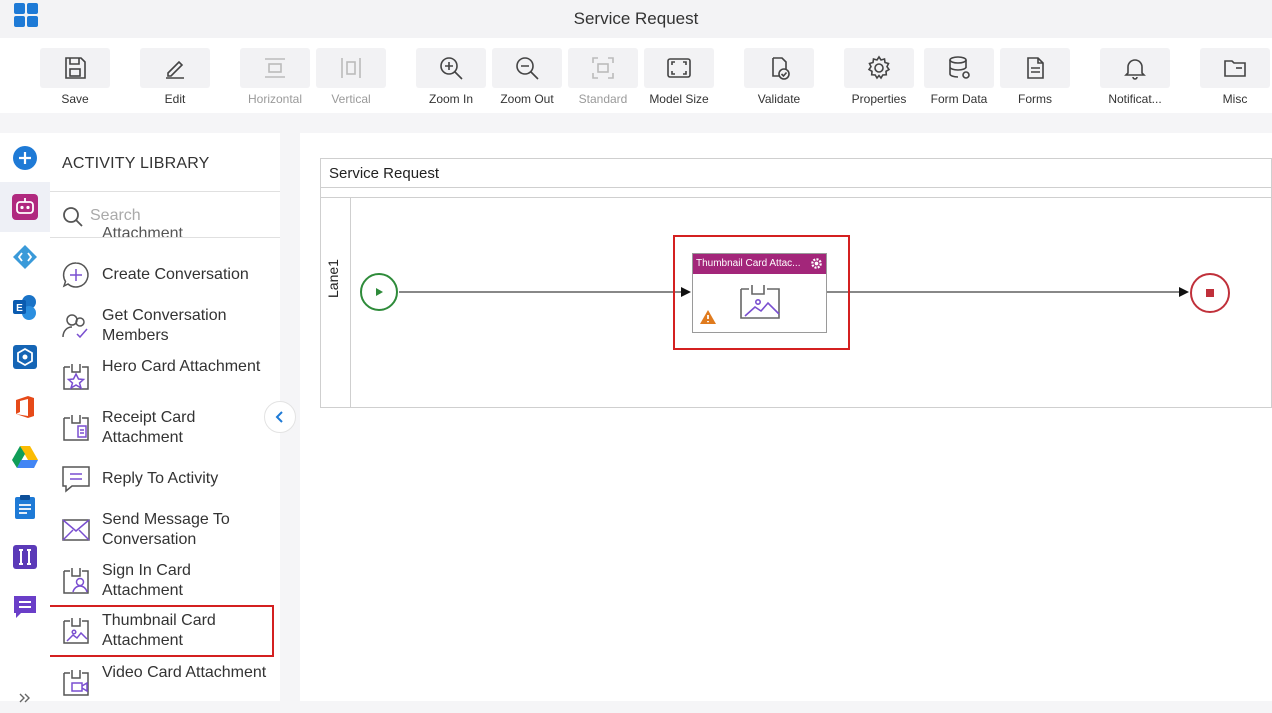 This screenshot has width=1272, height=713. What do you see at coordinates (25, 207) in the screenshot?
I see `bot-icon` at bounding box center [25, 207].